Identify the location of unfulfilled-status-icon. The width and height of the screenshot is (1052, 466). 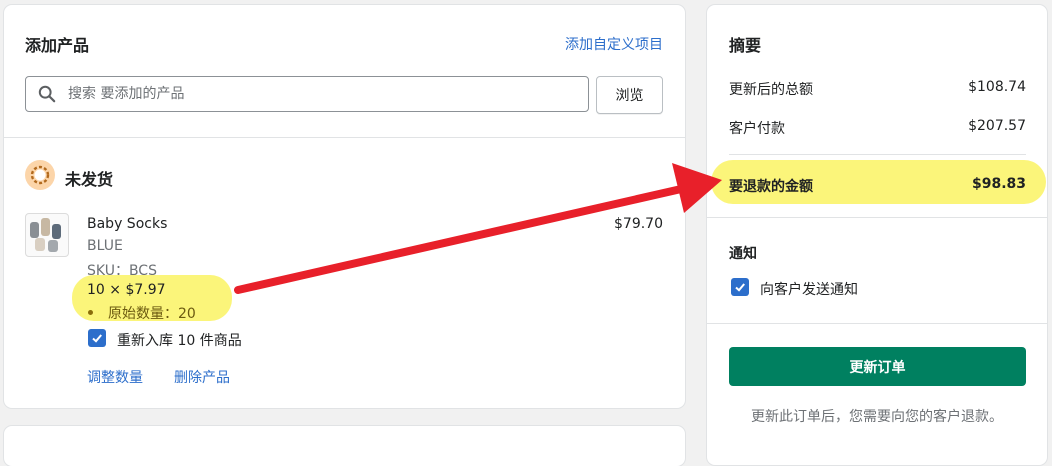
(40, 175).